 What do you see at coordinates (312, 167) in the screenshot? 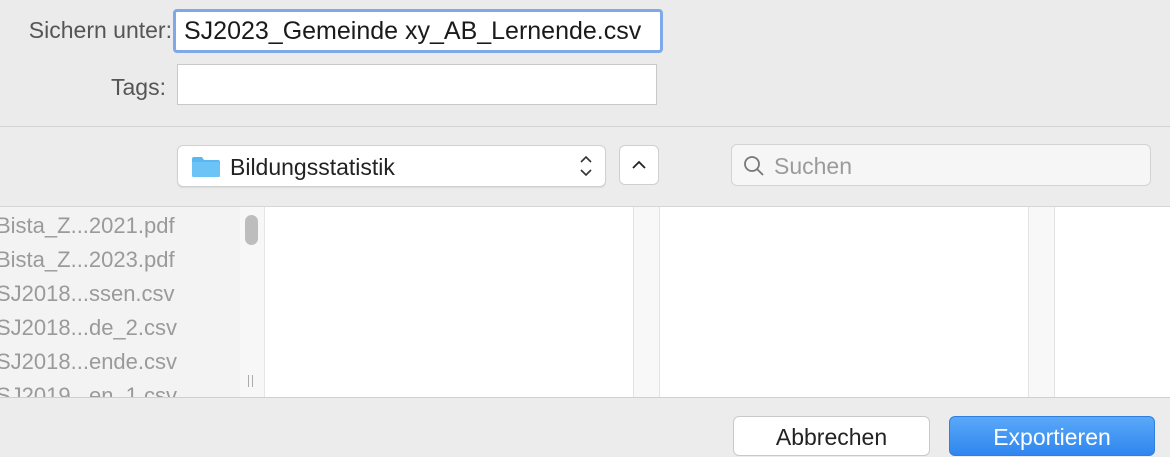
I see `folder-name: Bildungsstatistik` at bounding box center [312, 167].